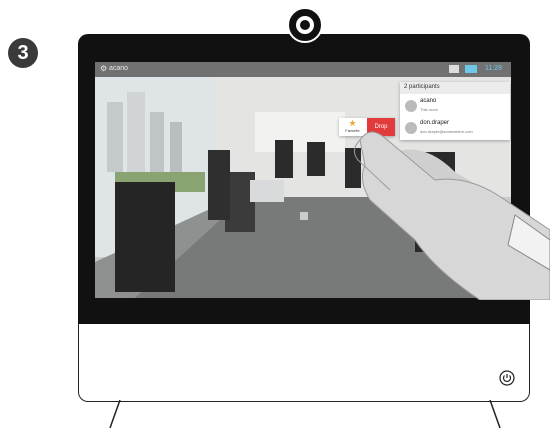 The image size is (550, 428). What do you see at coordinates (452, 215) in the screenshot?
I see `hand-pointer` at bounding box center [452, 215].